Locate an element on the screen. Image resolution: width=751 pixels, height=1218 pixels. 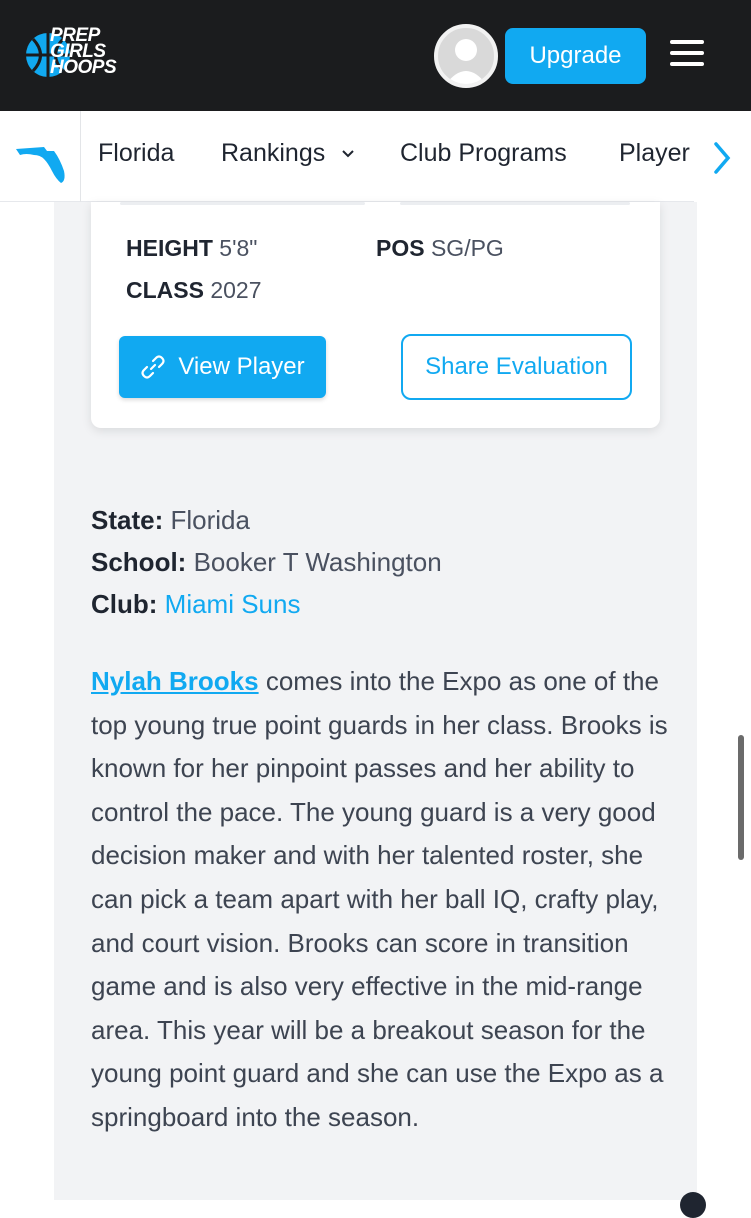
page-scrollbar is located at coordinates (741, 797).